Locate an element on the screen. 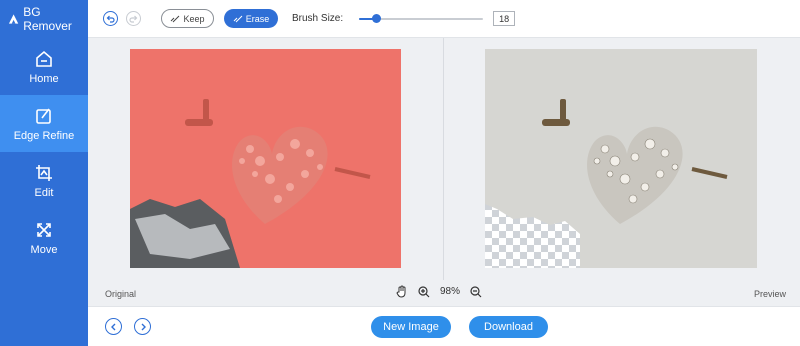 The width and height of the screenshot is (800, 346). keep-button: Keep is located at coordinates (187, 18).